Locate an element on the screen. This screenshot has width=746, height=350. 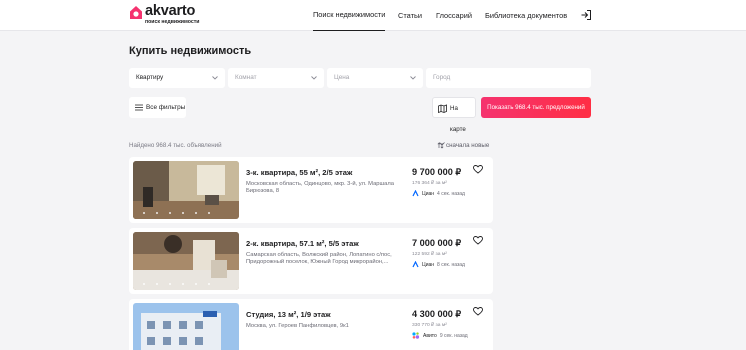
map-label: На карте is located at coordinates (458, 119).